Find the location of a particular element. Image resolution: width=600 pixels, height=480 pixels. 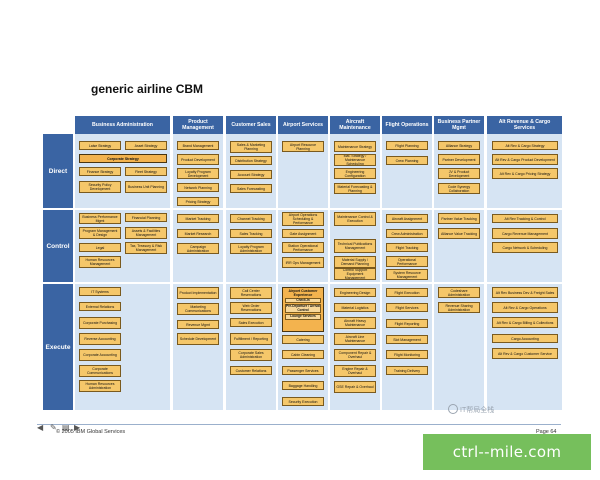

capability-box: Pricing Strategy is located at coordinates (198, 201).